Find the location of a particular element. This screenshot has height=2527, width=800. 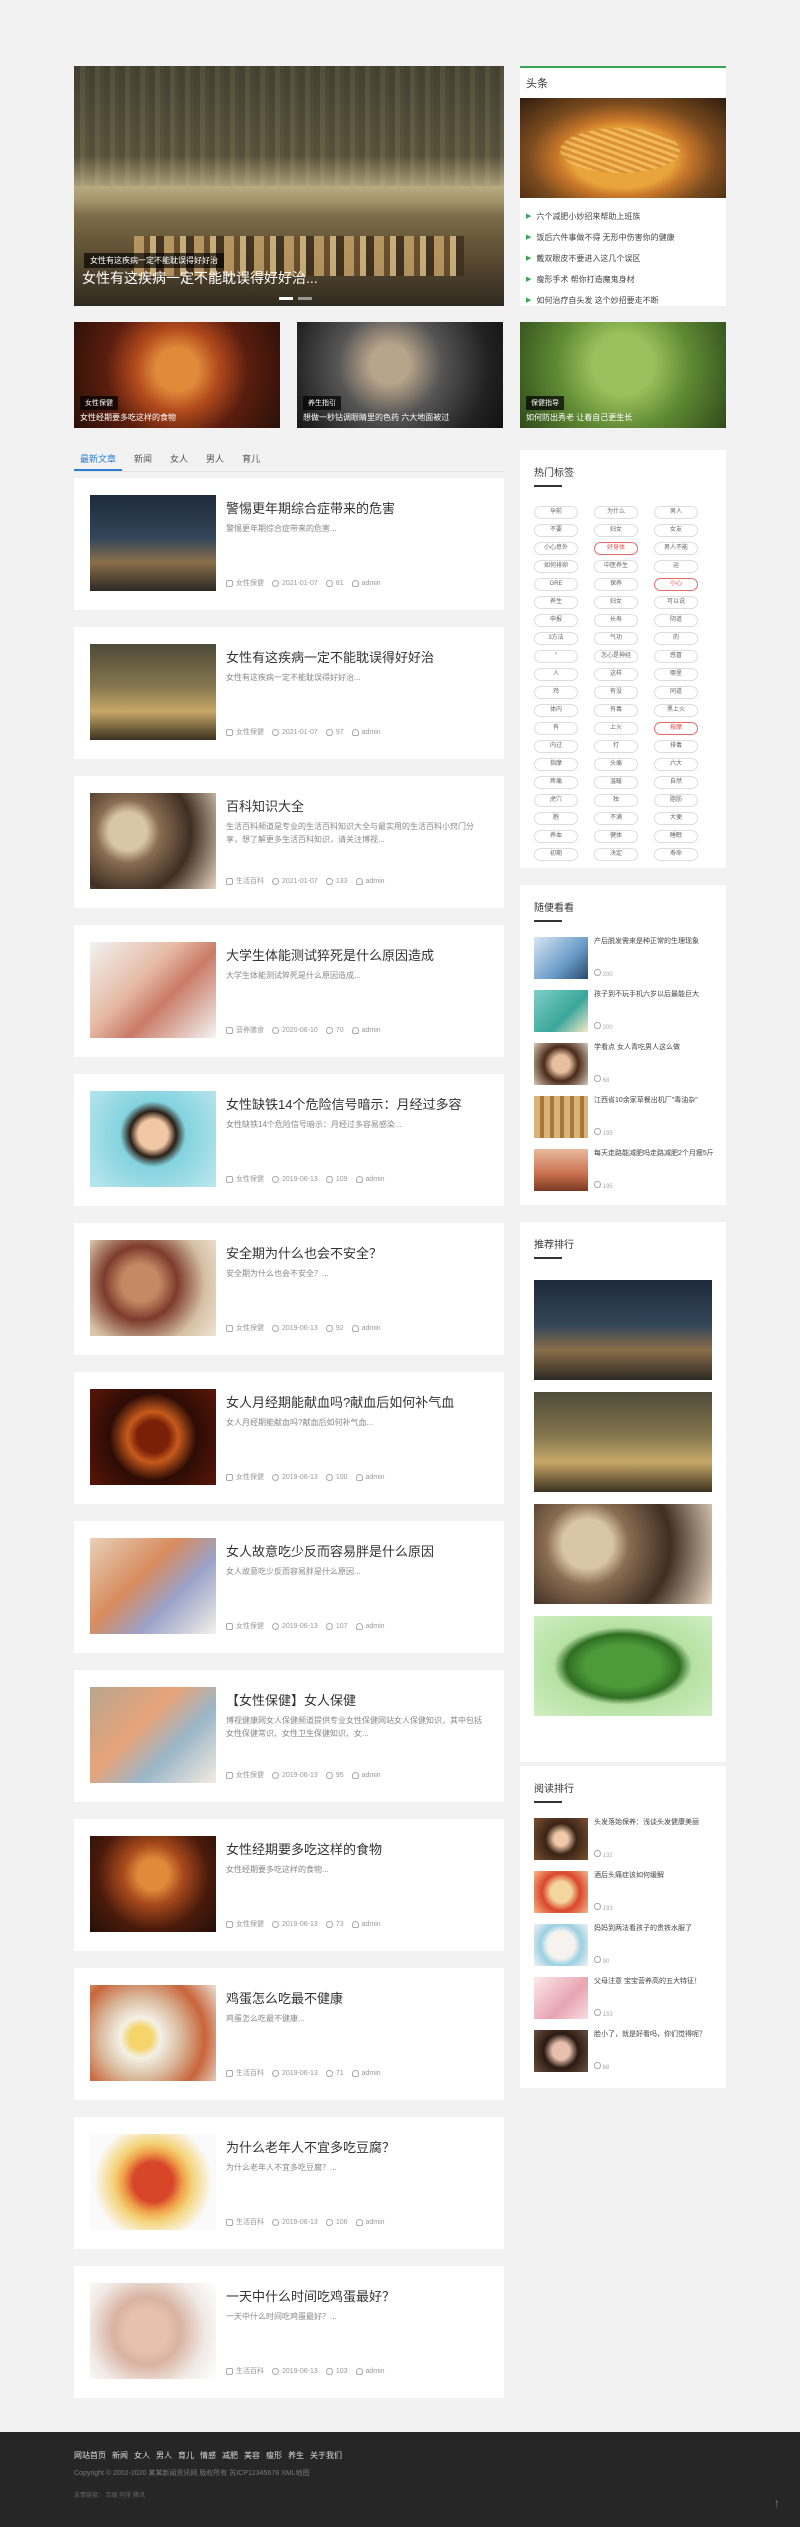

random-item: 江西省10余家草餐出机厂"毒油杂" 195 is located at coordinates (625, 1118).